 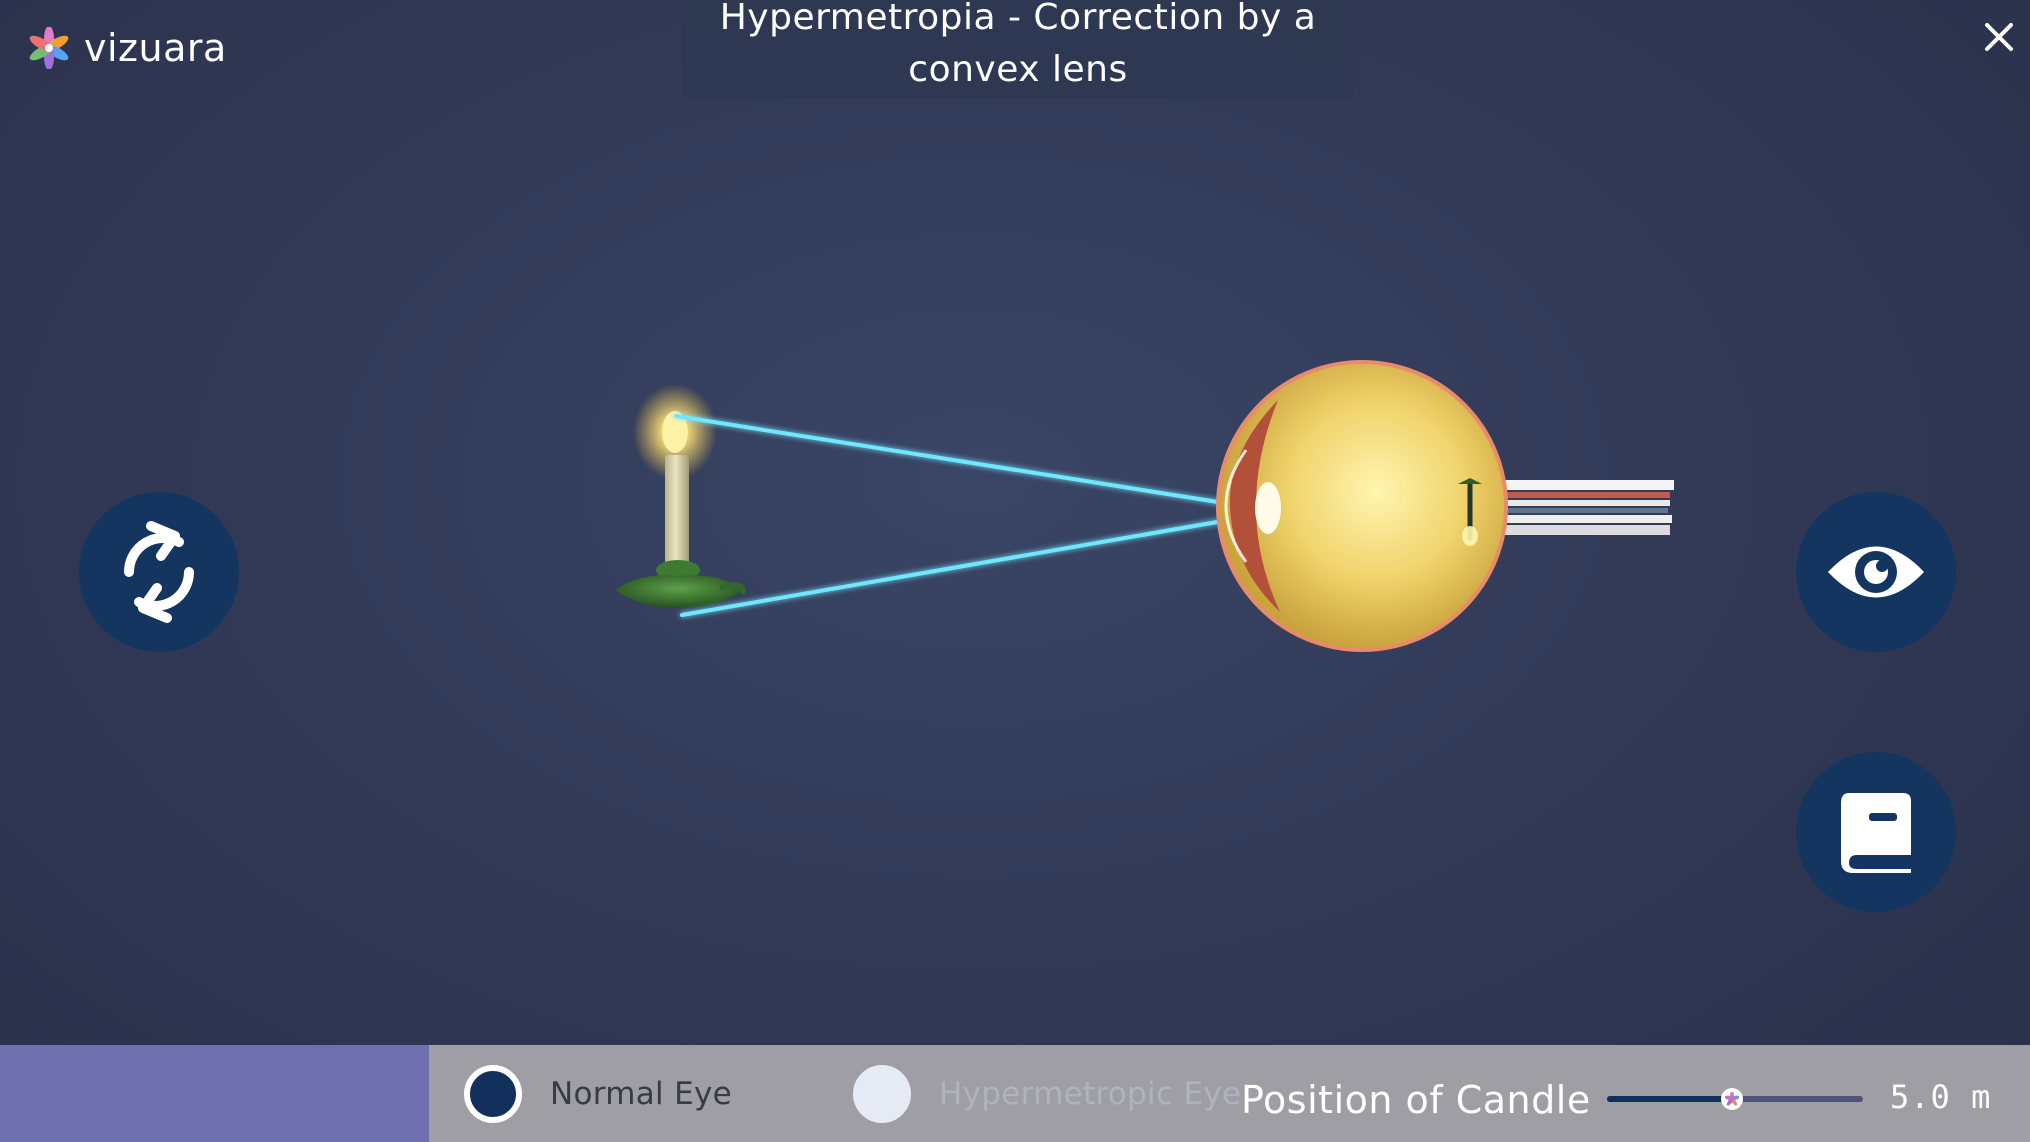 I want to click on eye-lens, so click(x=1268, y=508).